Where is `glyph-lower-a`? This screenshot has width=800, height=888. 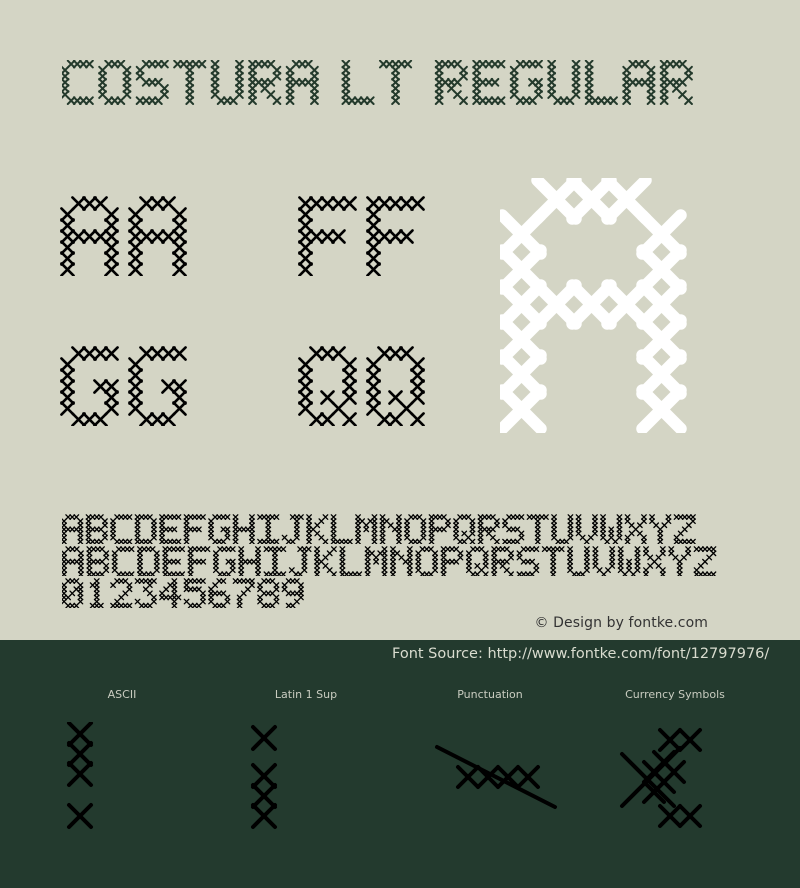 glyph-lower-a is located at coordinates (73, 561).